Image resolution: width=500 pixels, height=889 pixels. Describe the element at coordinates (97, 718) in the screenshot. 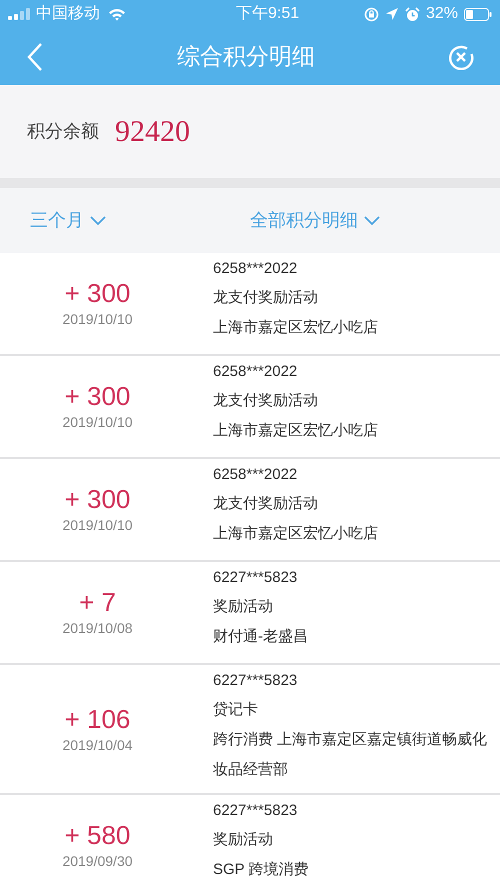

I see `points-amount: + 106` at that location.